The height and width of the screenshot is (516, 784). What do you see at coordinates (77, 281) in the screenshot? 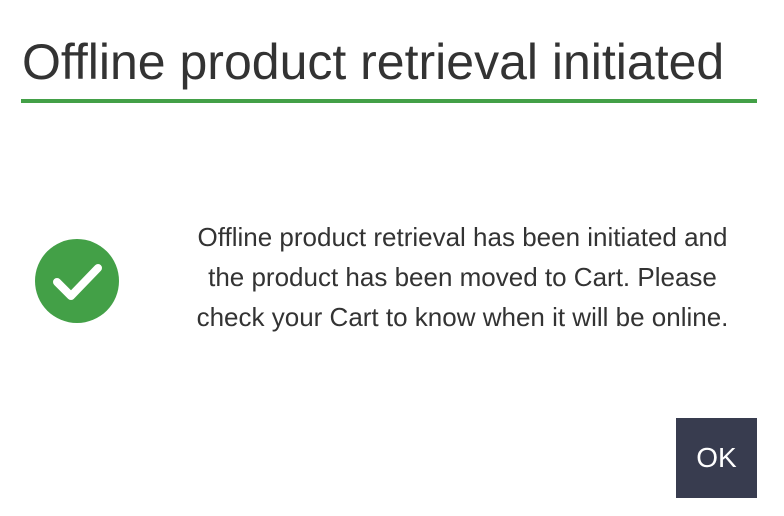
I see `success-check-icon` at bounding box center [77, 281].